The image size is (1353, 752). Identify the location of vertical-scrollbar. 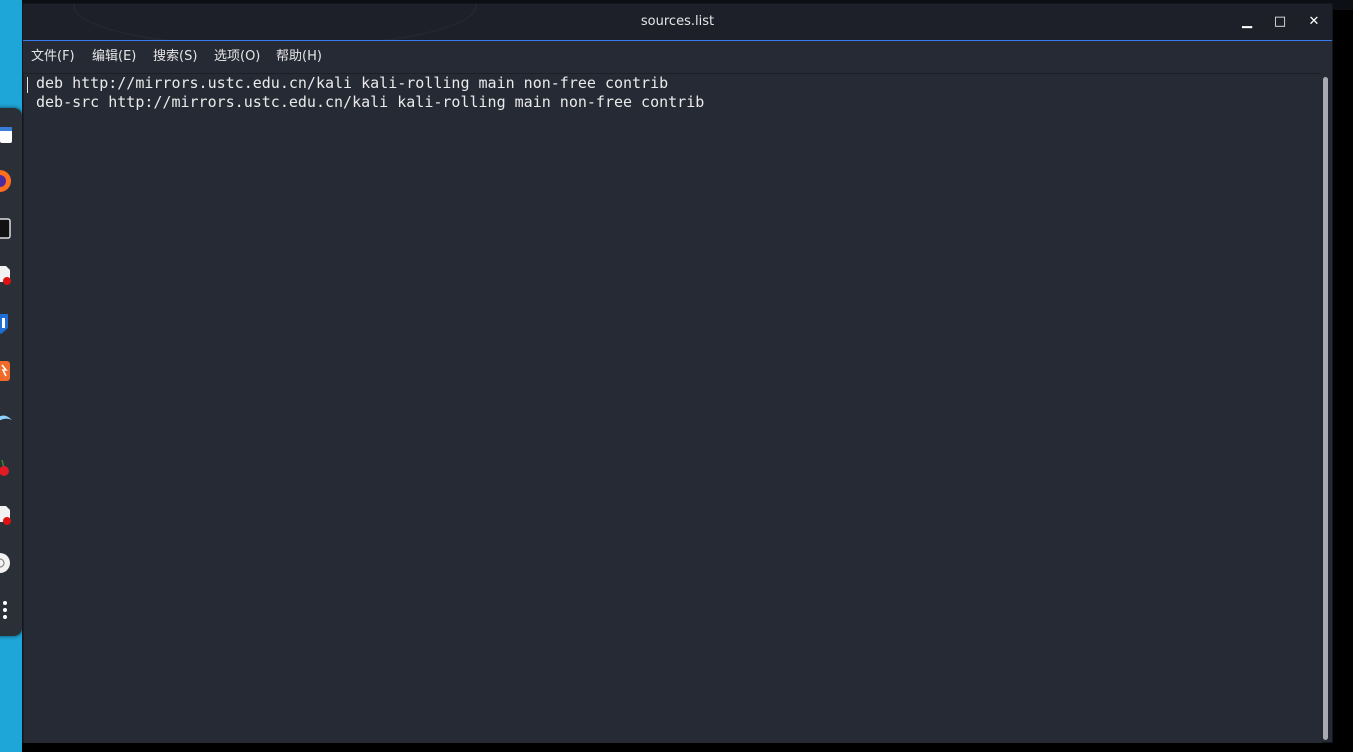
(1326, 407).